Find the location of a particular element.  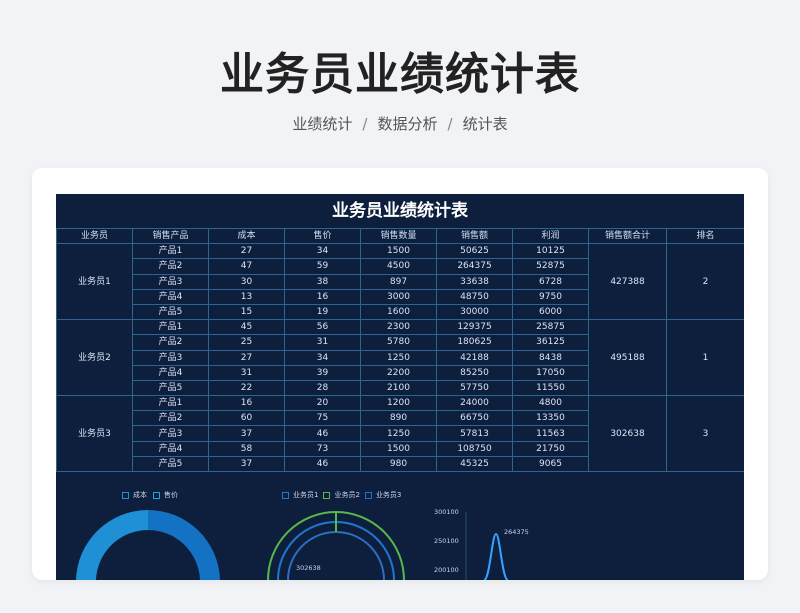

table-cell: 10125 is located at coordinates (550, 251).